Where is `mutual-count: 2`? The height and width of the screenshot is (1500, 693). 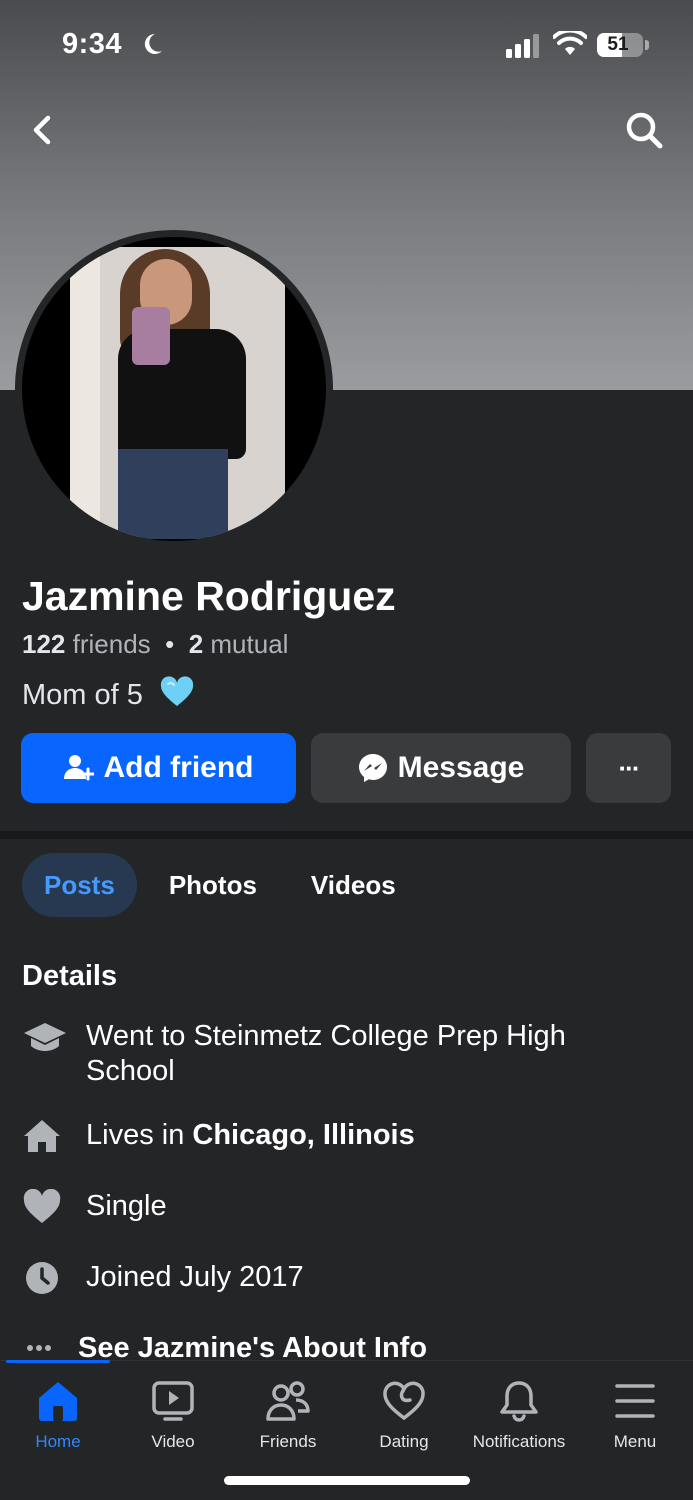
mutual-count: 2 is located at coordinates (196, 644).